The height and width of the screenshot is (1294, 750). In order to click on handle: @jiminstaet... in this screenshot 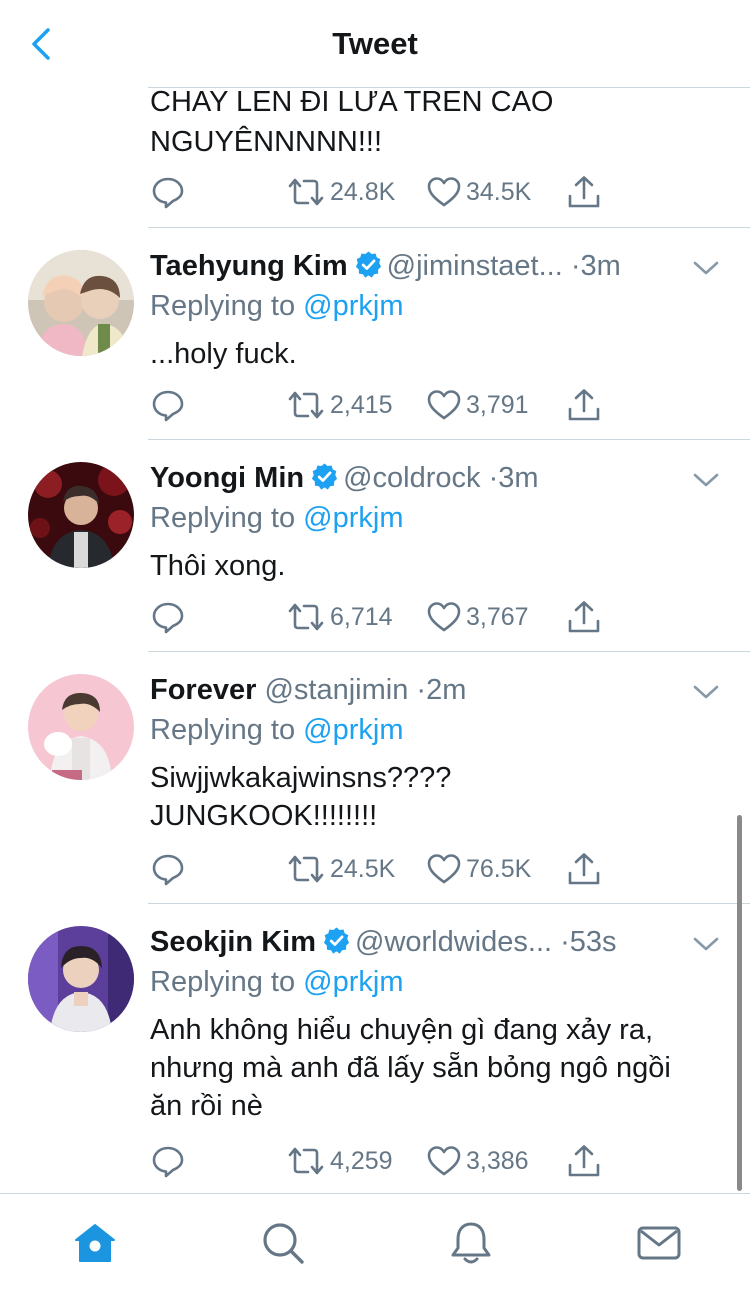, I will do `click(475, 266)`.